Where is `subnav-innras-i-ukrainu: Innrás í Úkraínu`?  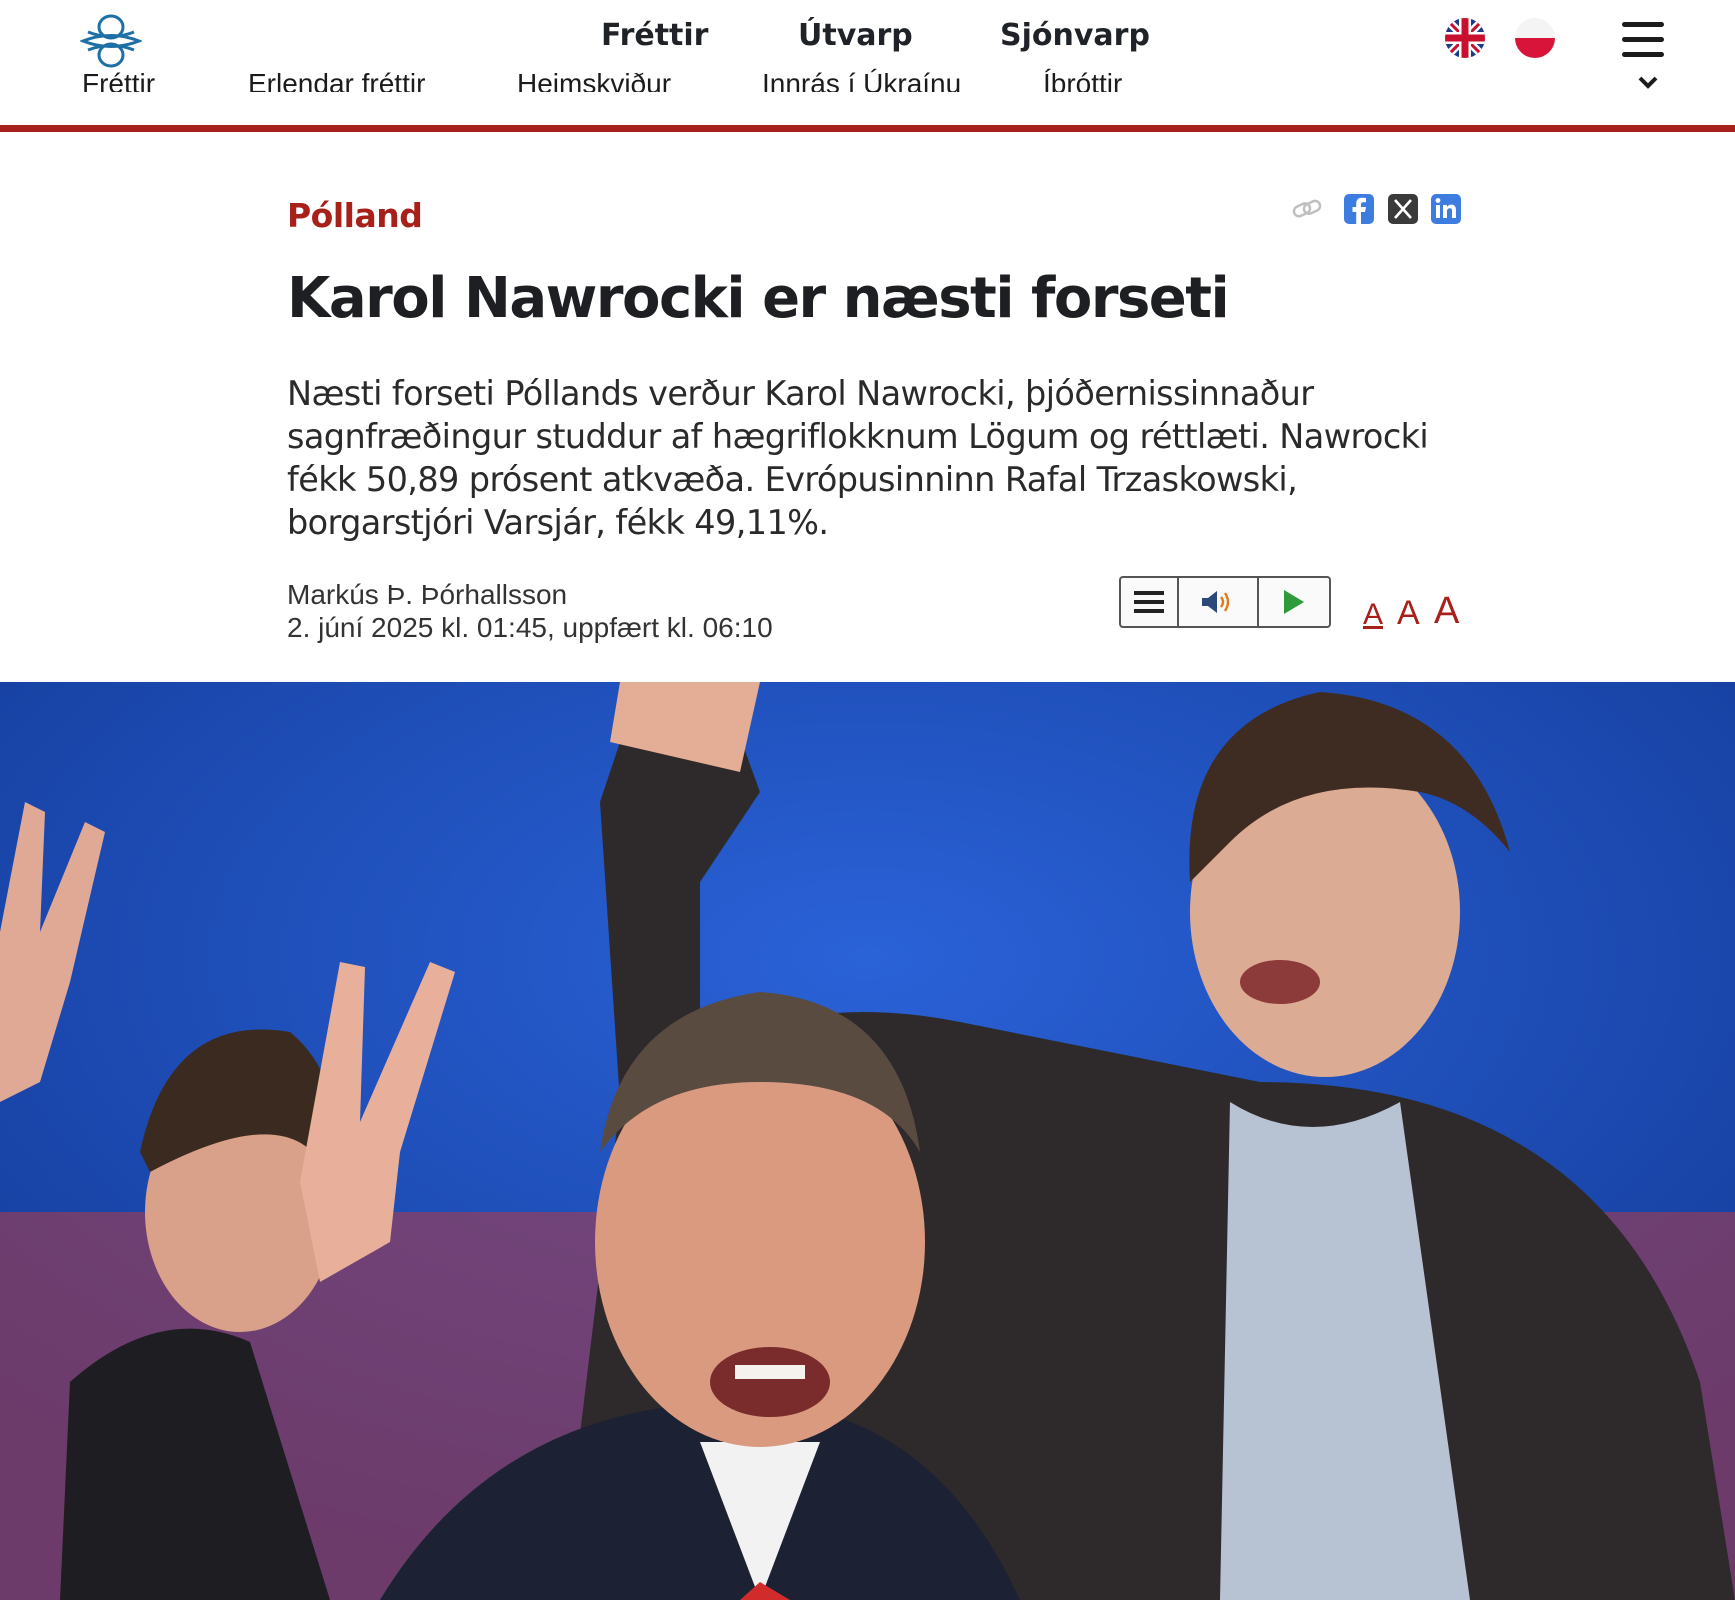 subnav-innras-i-ukrainu: Innrás í Úkraínu is located at coordinates (861, 80).